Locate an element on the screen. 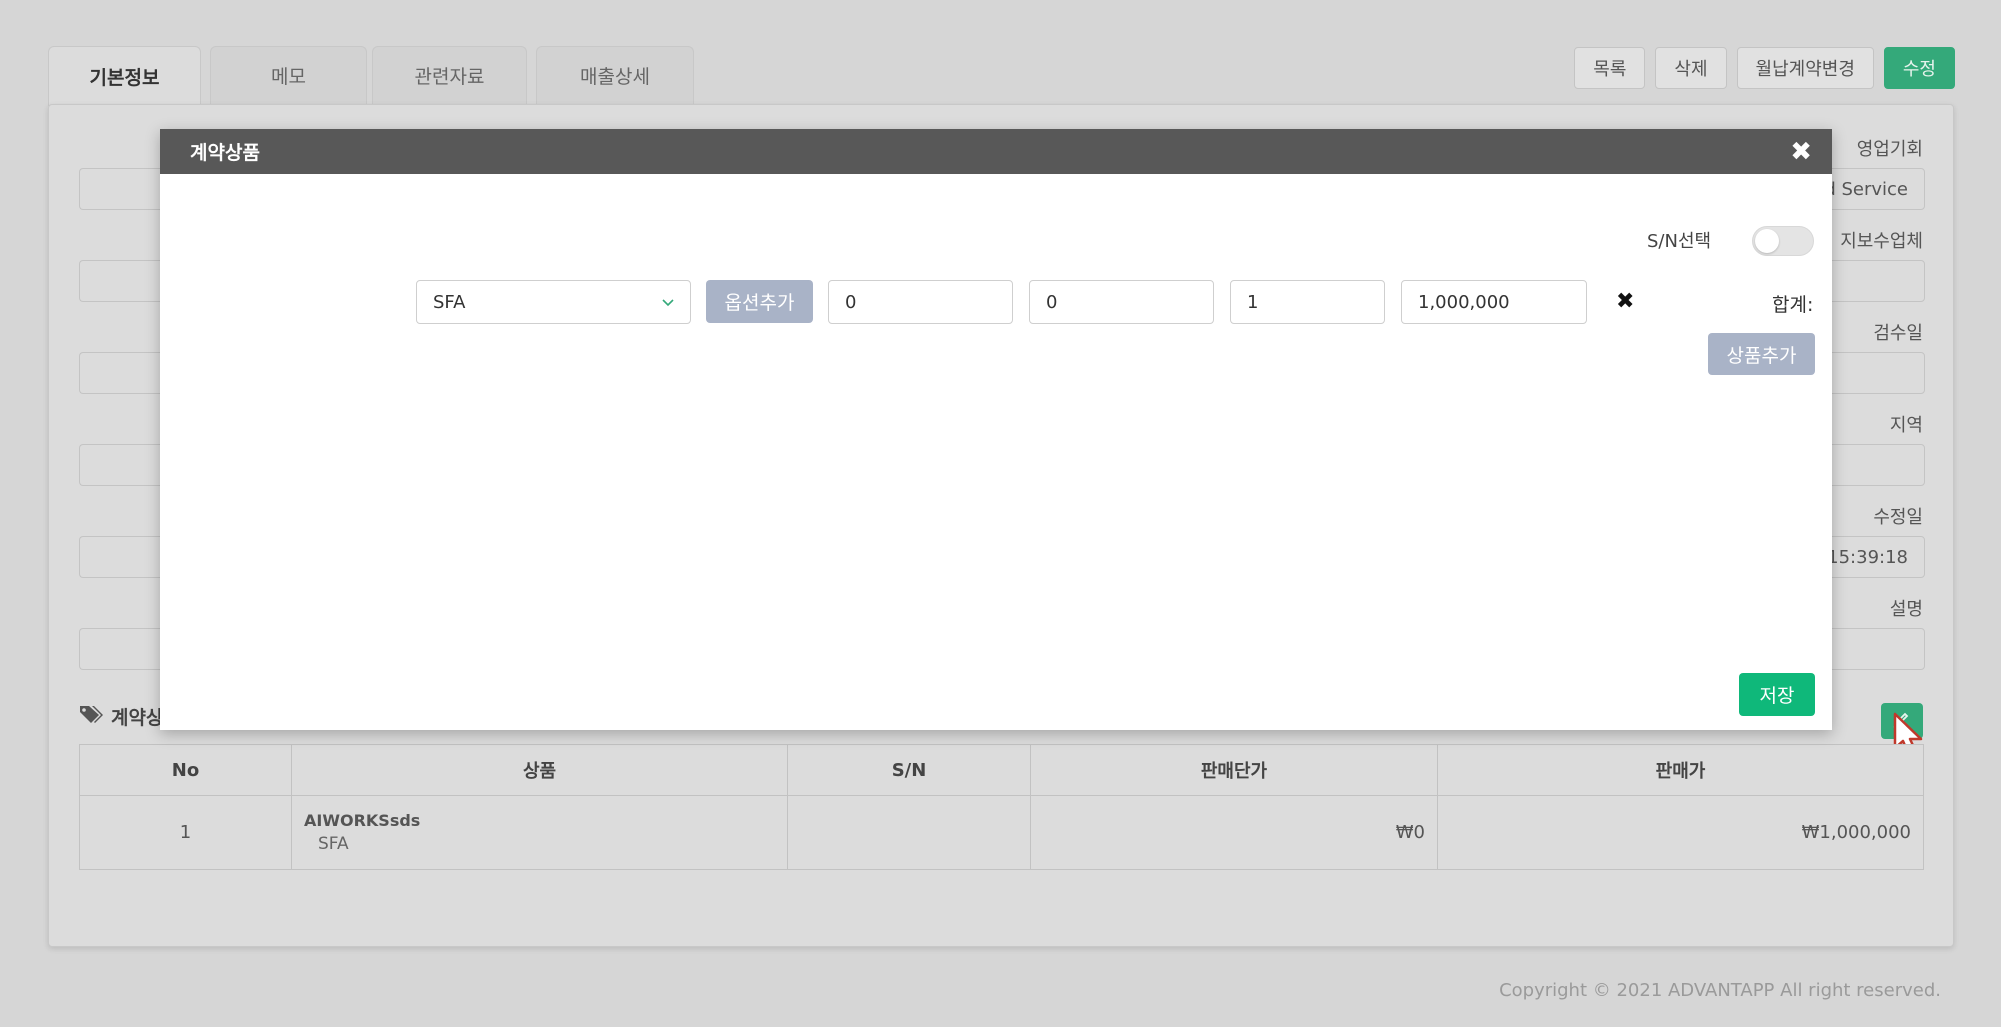 Image resolution: width=2001 pixels, height=1027 pixels. product-select: SFA is located at coordinates (553, 302).